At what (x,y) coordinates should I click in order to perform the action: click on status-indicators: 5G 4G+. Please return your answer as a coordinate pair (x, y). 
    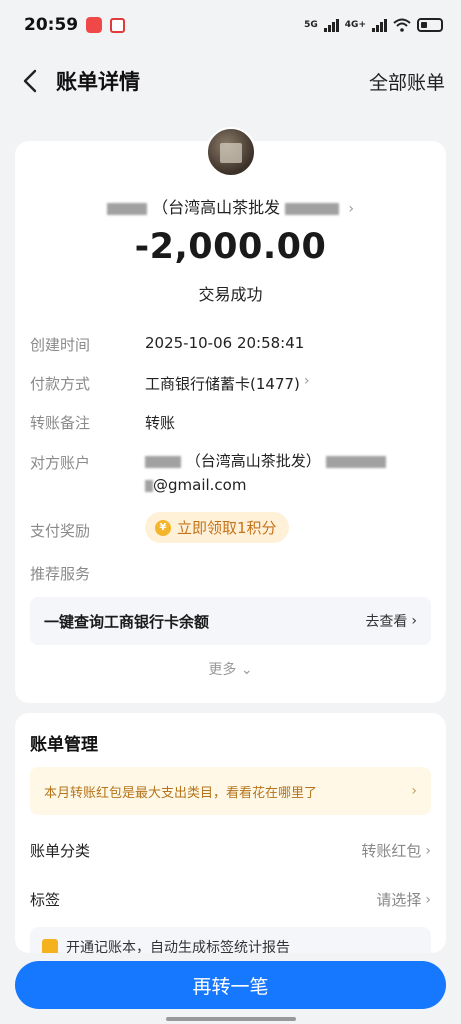
    Looking at the image, I should click on (373, 25).